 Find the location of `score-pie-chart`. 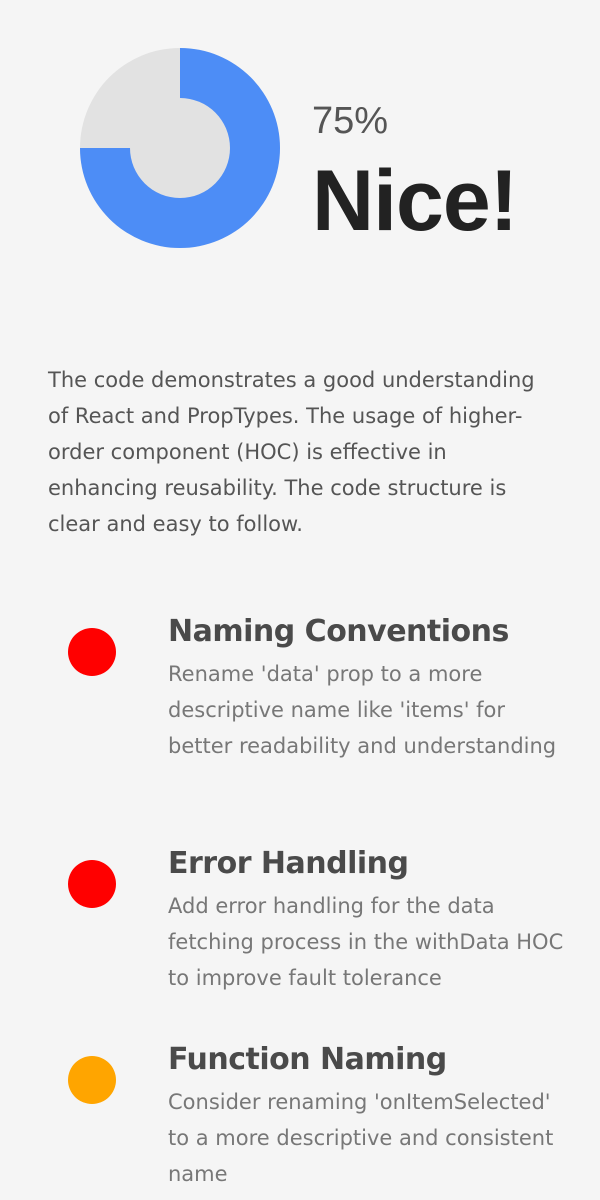

score-pie-chart is located at coordinates (180, 148).